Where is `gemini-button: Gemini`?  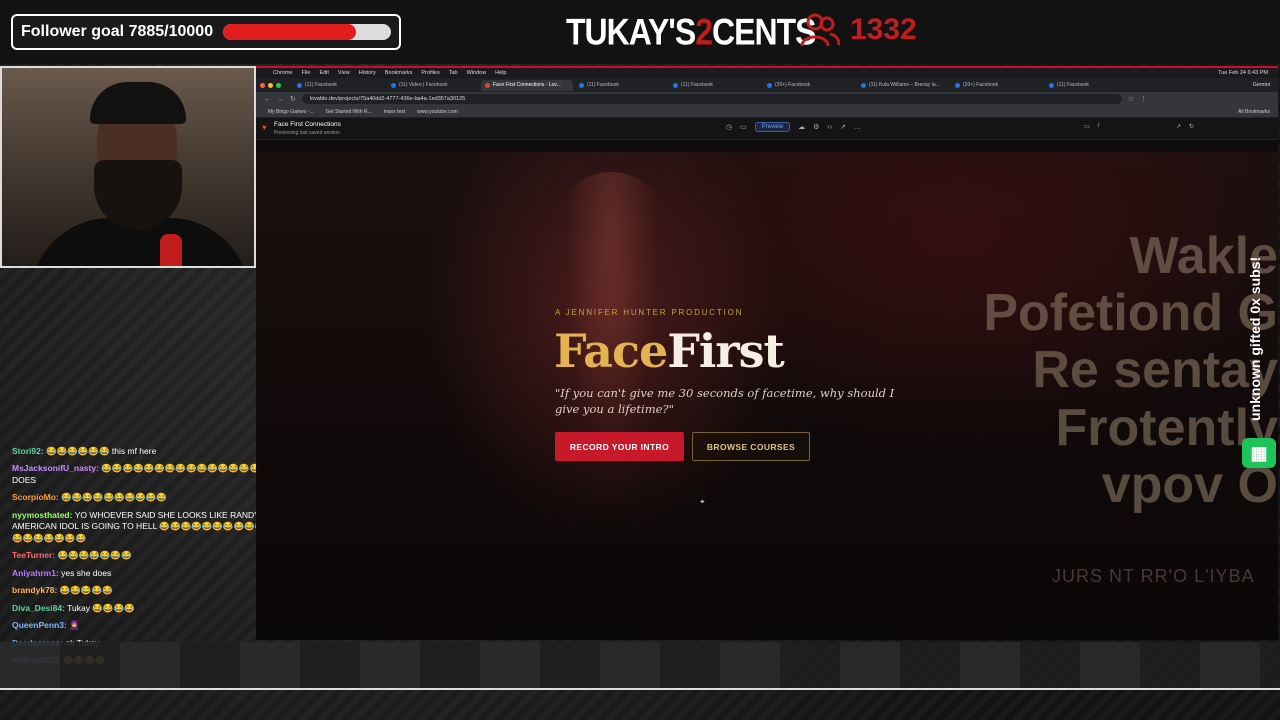
gemini-button: Gemini is located at coordinates (1261, 85).